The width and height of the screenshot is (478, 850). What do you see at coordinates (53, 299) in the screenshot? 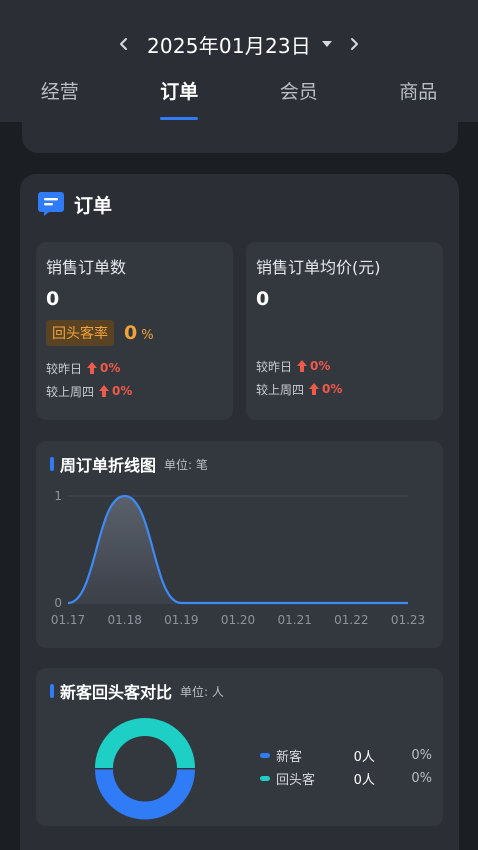
I see `sales-order-count-value: 0` at bounding box center [53, 299].